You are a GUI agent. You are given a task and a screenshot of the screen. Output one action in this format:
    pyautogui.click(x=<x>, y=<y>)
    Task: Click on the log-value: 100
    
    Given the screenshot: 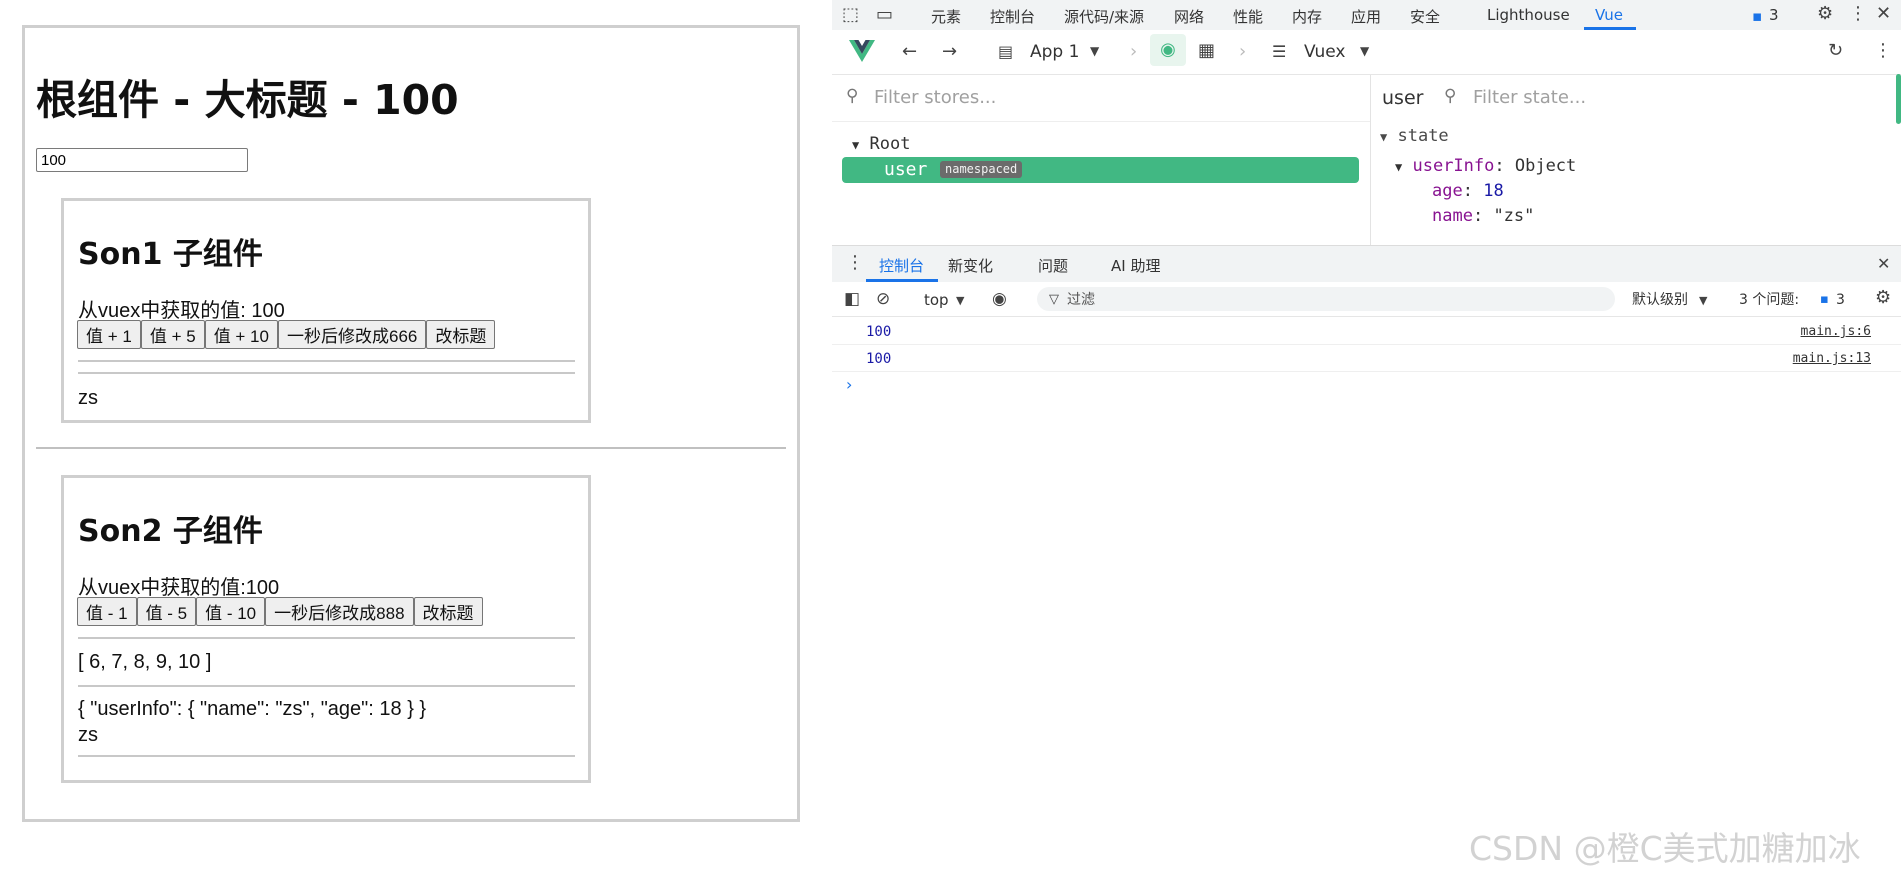 What is the action you would take?
    pyautogui.click(x=879, y=359)
    